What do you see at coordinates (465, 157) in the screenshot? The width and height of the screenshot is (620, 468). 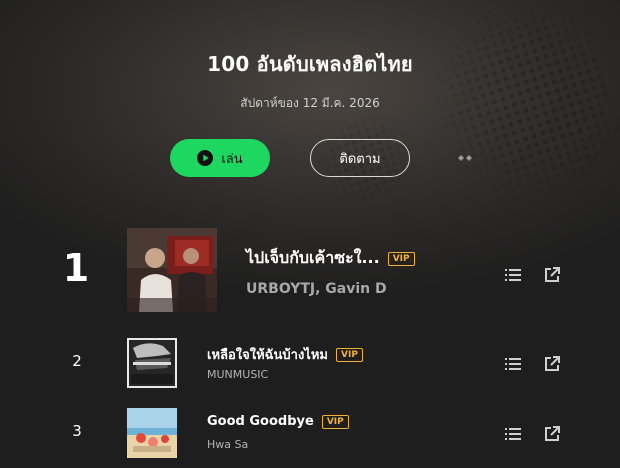 I see `more-dots-icon` at bounding box center [465, 157].